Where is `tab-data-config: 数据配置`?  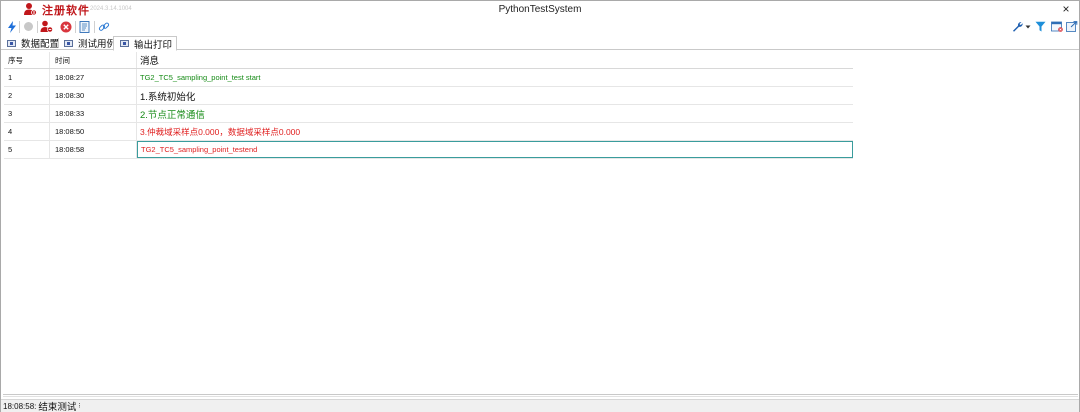
tab-data-config: 数据配置 is located at coordinates (32, 43).